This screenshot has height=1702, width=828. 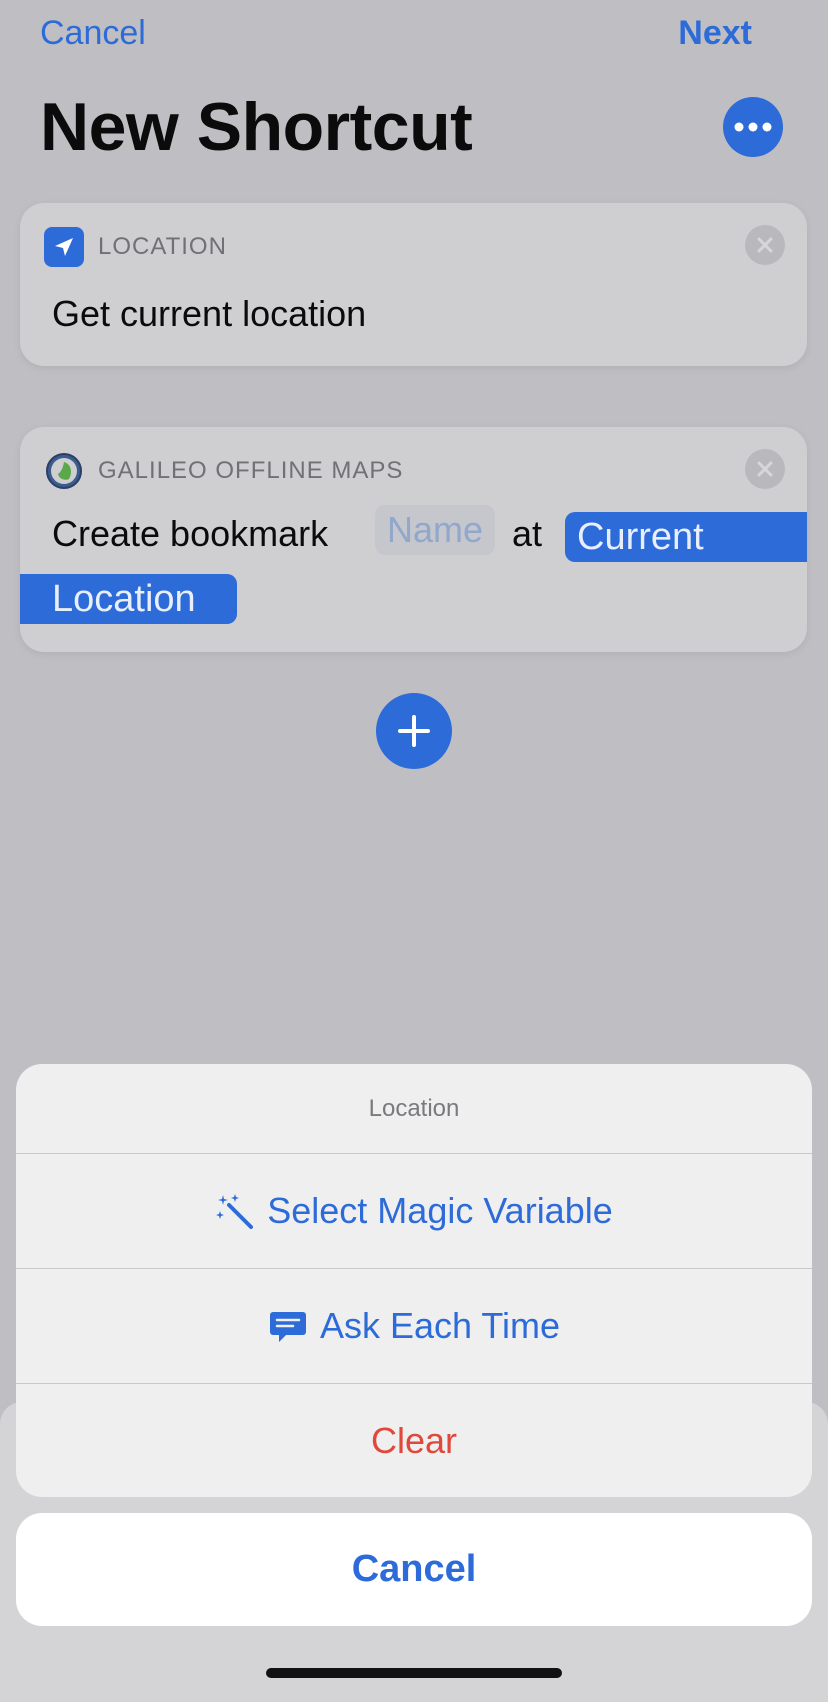 What do you see at coordinates (288, 1326) in the screenshot?
I see `speech-bubble-icon` at bounding box center [288, 1326].